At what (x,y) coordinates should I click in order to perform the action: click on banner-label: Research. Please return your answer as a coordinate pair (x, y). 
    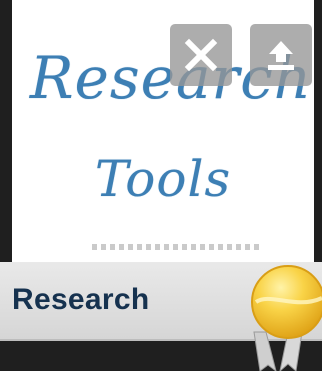
    Looking at the image, I should click on (81, 299).